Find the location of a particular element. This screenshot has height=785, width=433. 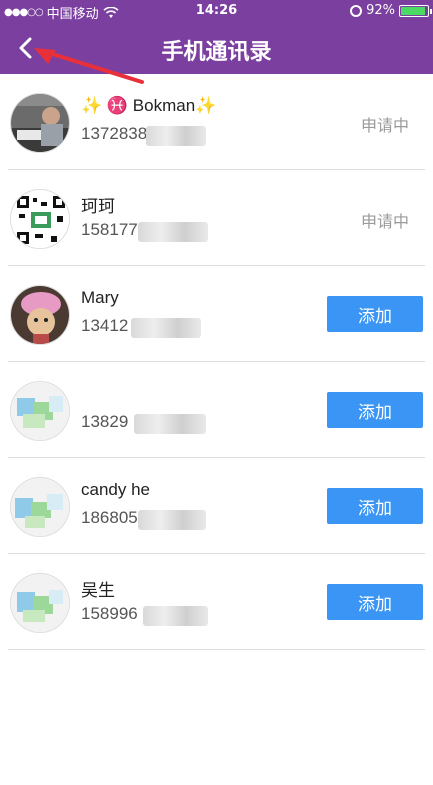

battery-level-fill is located at coordinates (413, 10).